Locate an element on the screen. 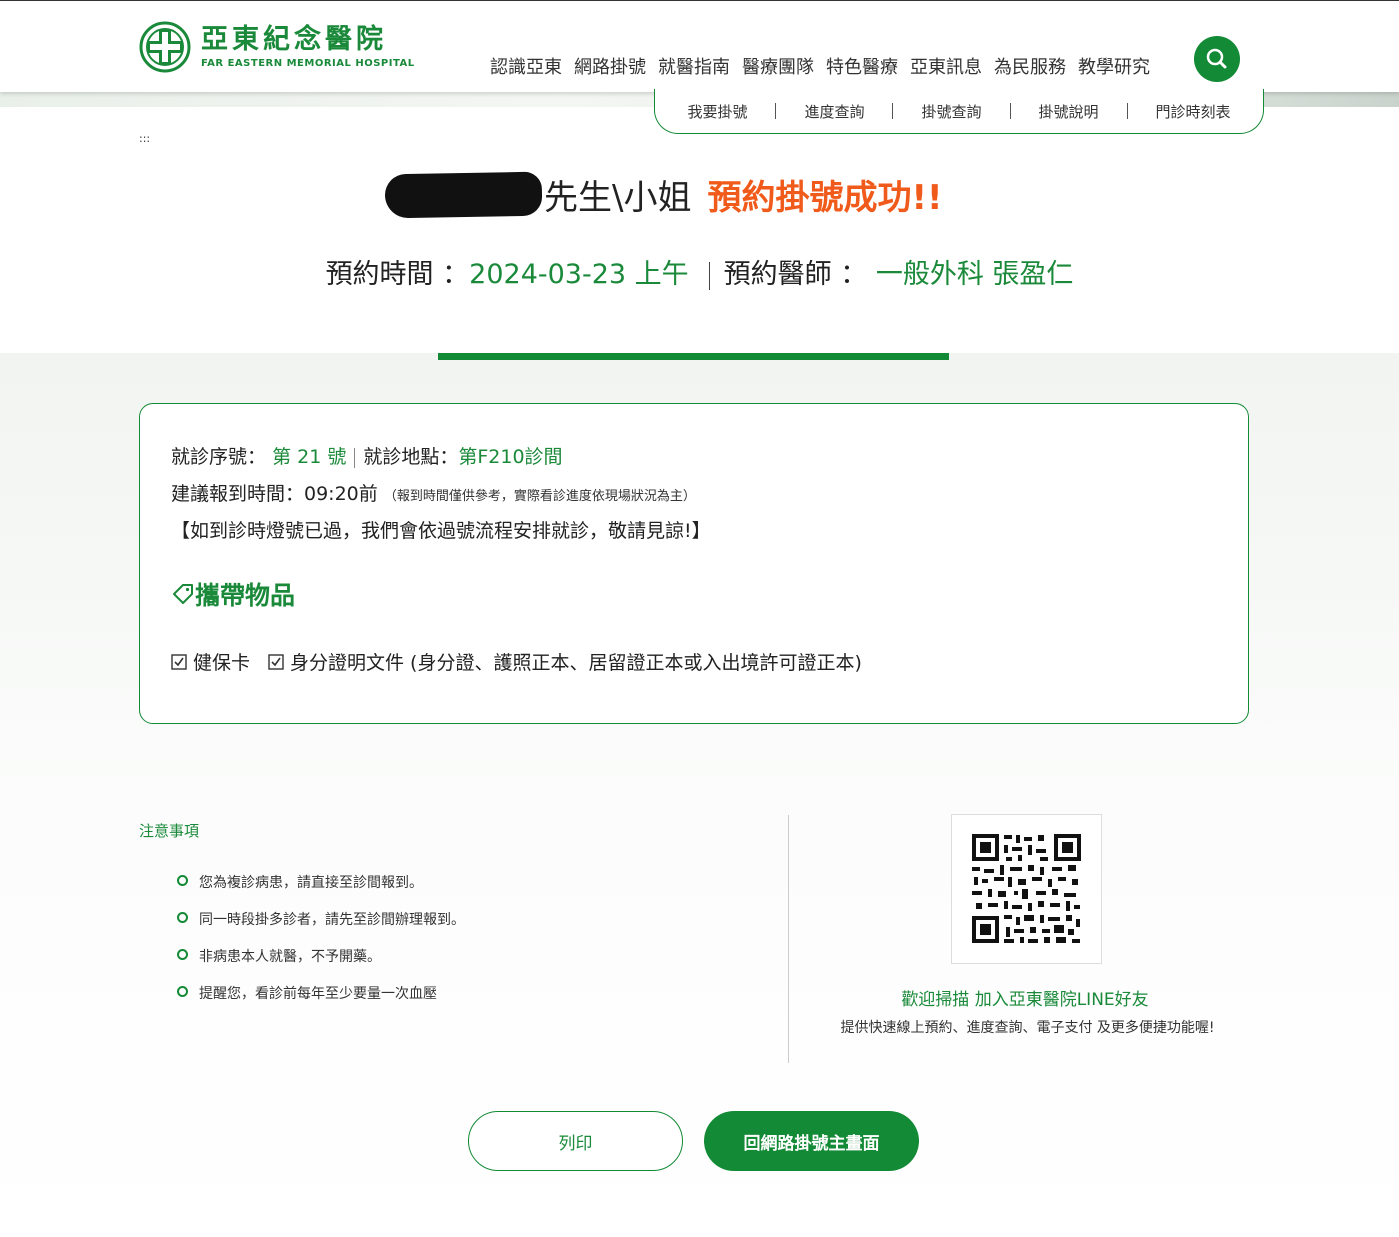 Image resolution: width=1399 pixels, height=1237 pixels. qr-code-icon is located at coordinates (1026, 888).